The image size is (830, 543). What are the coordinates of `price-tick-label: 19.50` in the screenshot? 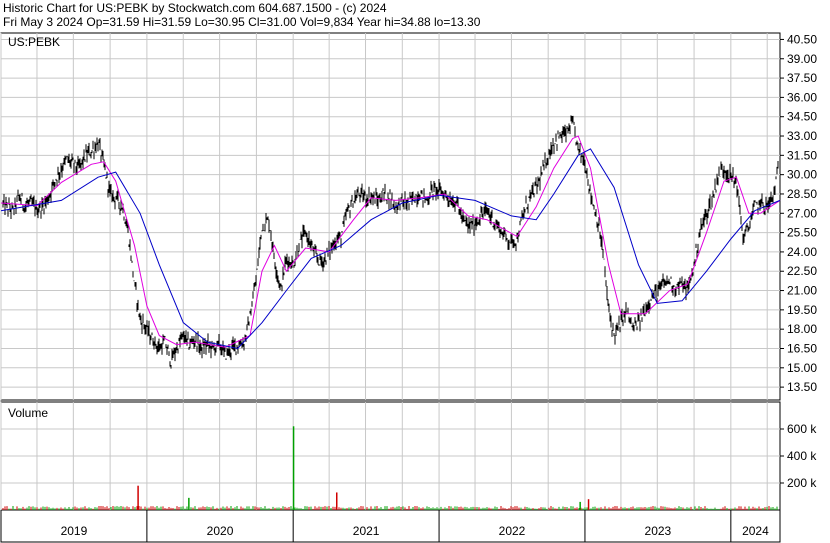 It's located at (802, 310).